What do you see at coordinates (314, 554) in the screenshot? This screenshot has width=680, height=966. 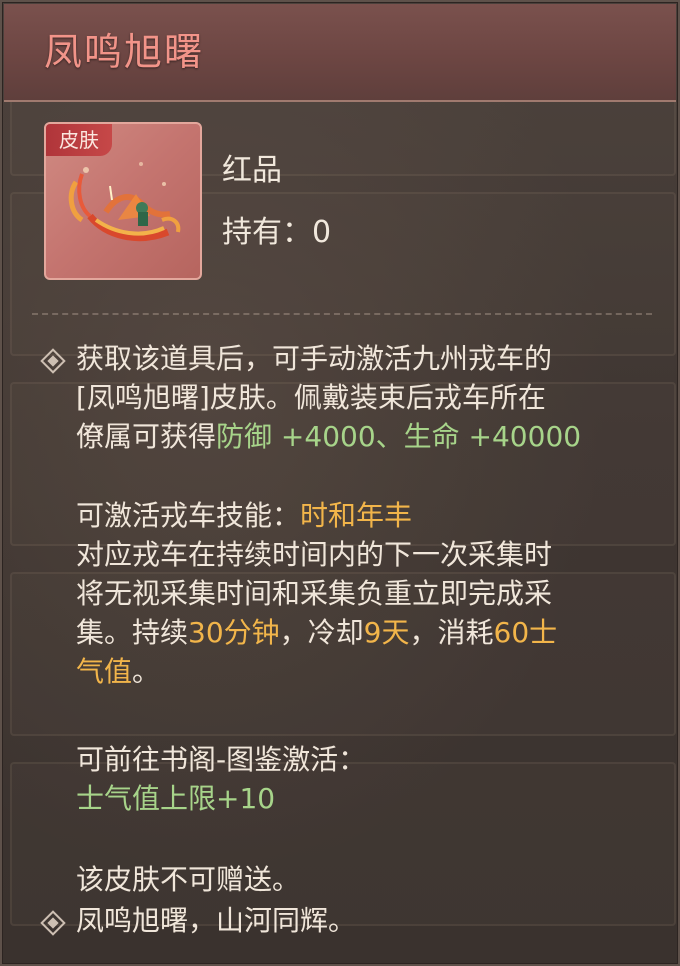 I see `skill-line: 对应戎车在持续时间内的下一次采集时` at bounding box center [314, 554].